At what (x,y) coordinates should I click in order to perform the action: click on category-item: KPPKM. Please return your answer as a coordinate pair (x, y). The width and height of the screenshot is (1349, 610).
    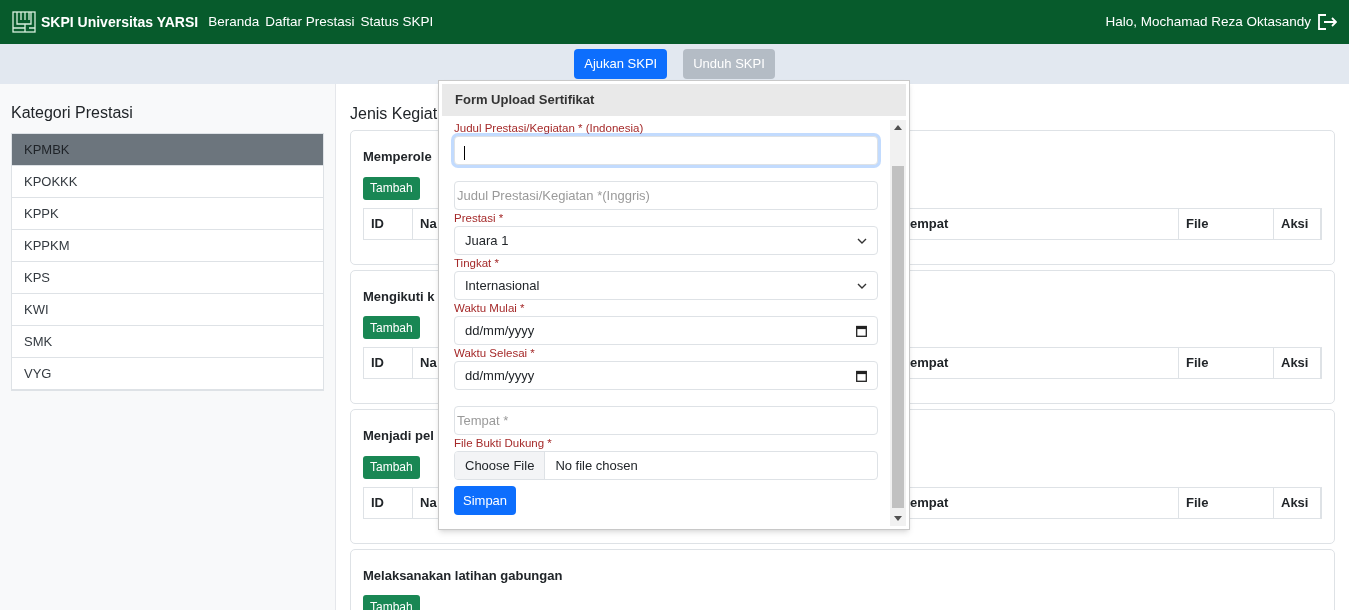
    Looking at the image, I should click on (167, 246).